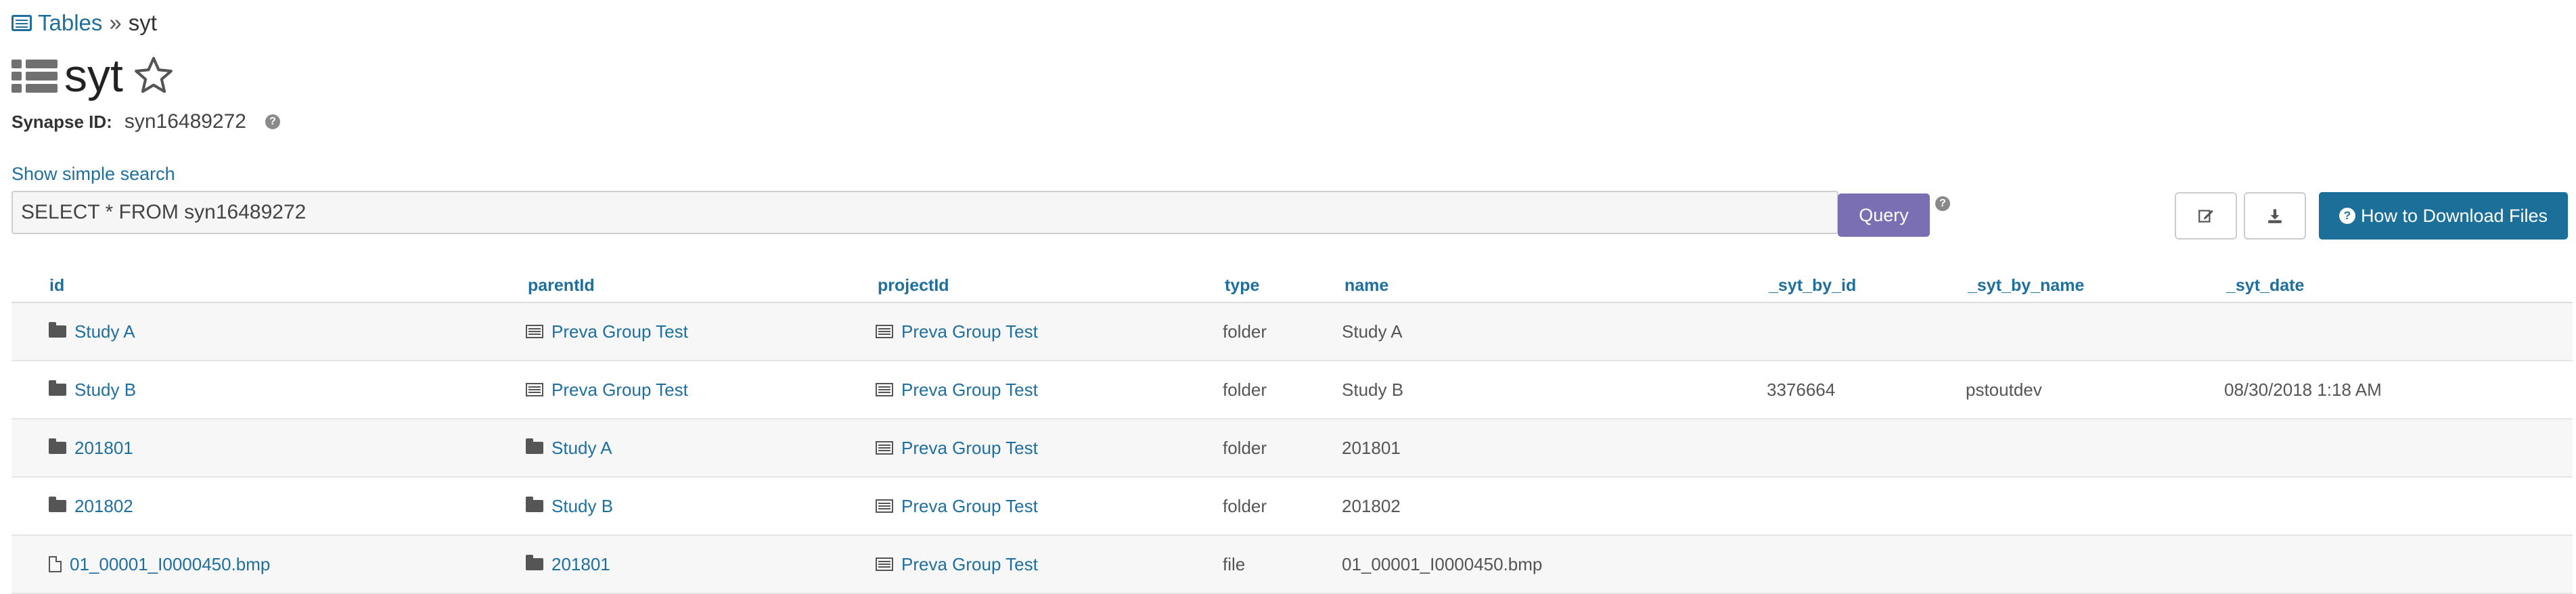 This screenshot has width=2576, height=594. I want to click on question-circle-icon: ?, so click(2346, 216).